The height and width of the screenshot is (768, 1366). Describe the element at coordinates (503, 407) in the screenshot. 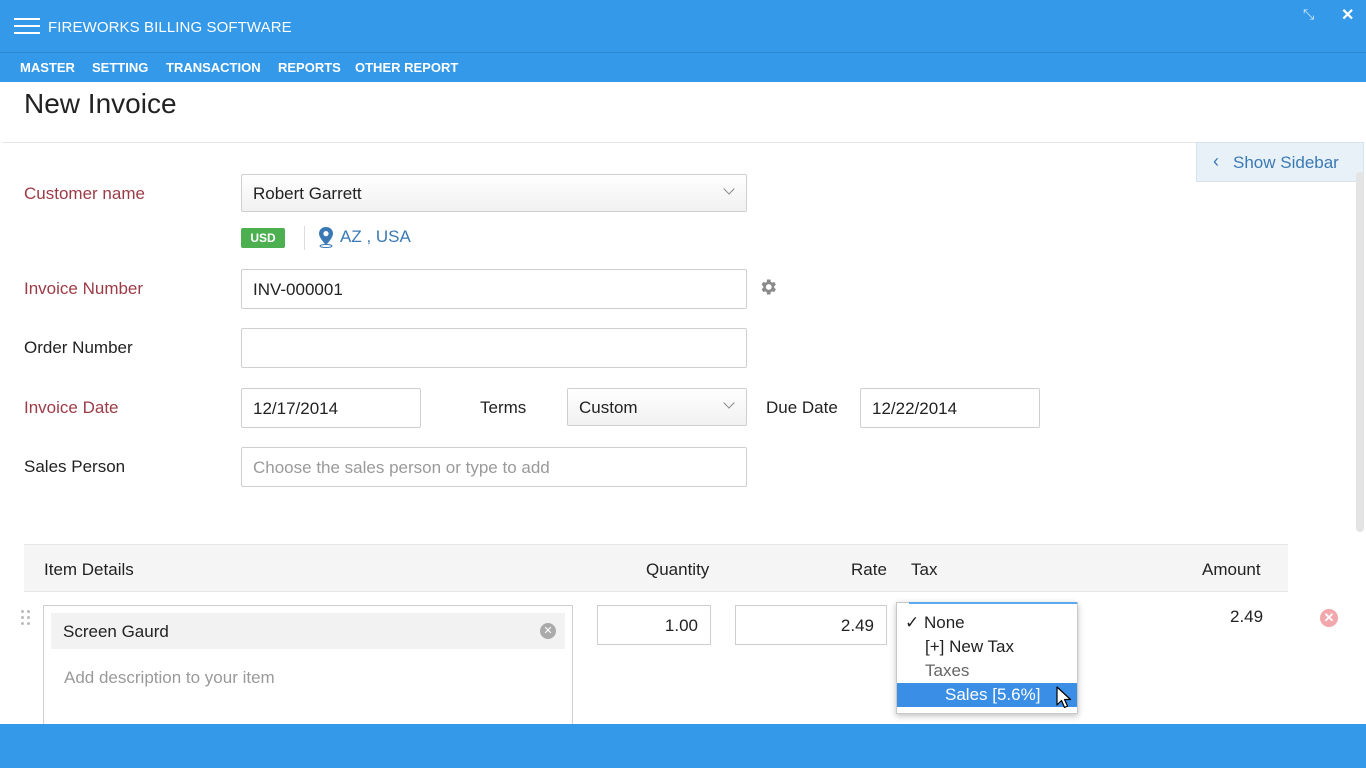

I see `terms-label: Terms` at that location.